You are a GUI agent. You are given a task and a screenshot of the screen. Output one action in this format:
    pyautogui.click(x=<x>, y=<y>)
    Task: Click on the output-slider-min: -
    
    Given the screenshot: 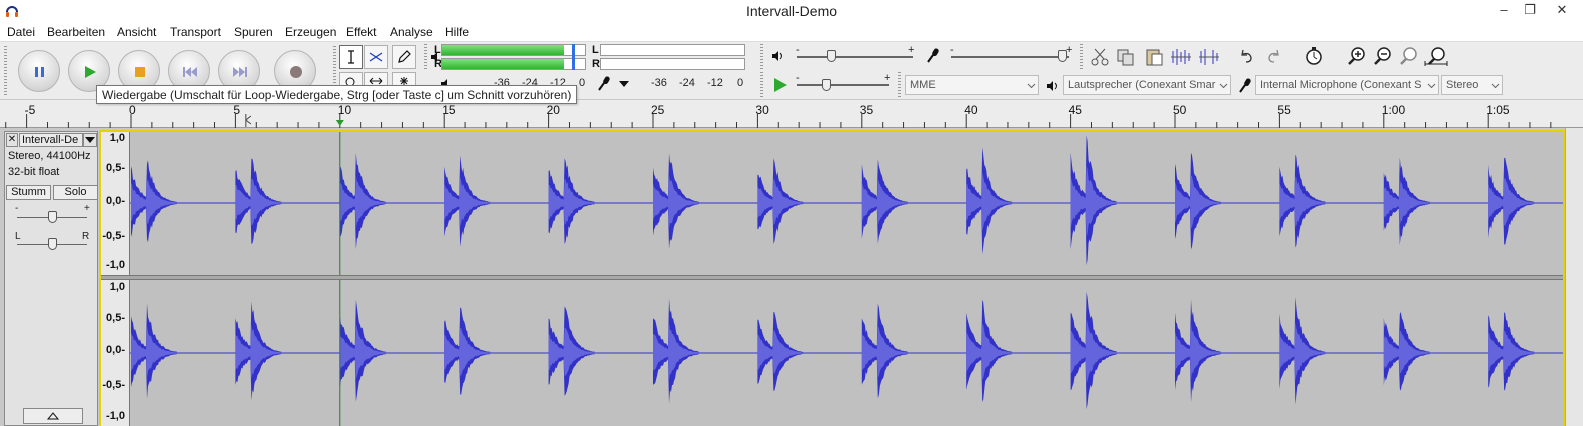 What is the action you would take?
    pyautogui.click(x=798, y=50)
    